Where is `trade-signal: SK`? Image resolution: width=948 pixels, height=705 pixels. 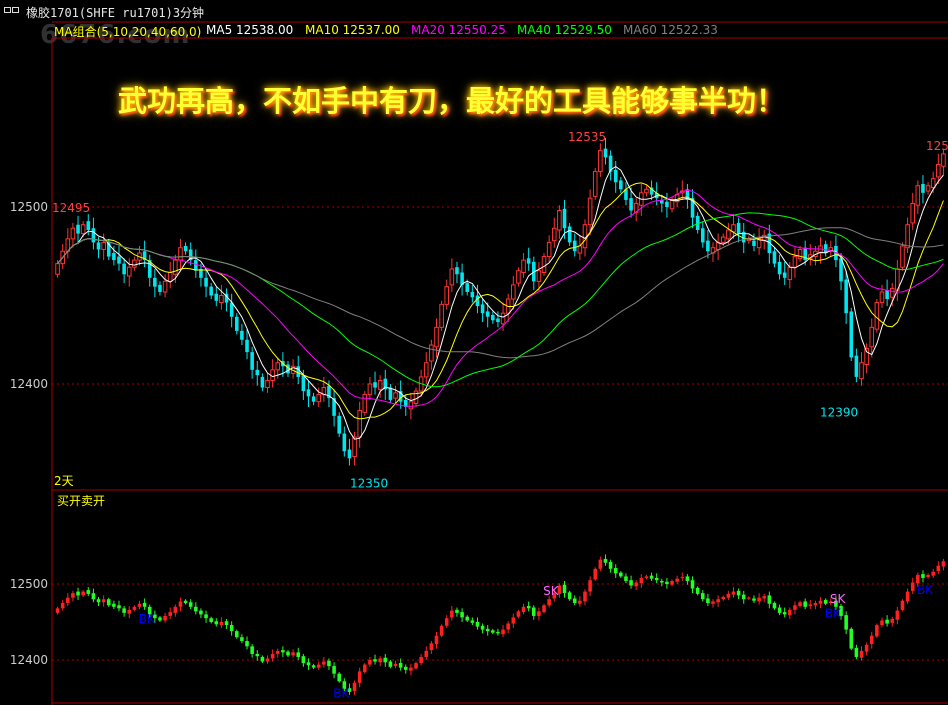 trade-signal: SK is located at coordinates (838, 599).